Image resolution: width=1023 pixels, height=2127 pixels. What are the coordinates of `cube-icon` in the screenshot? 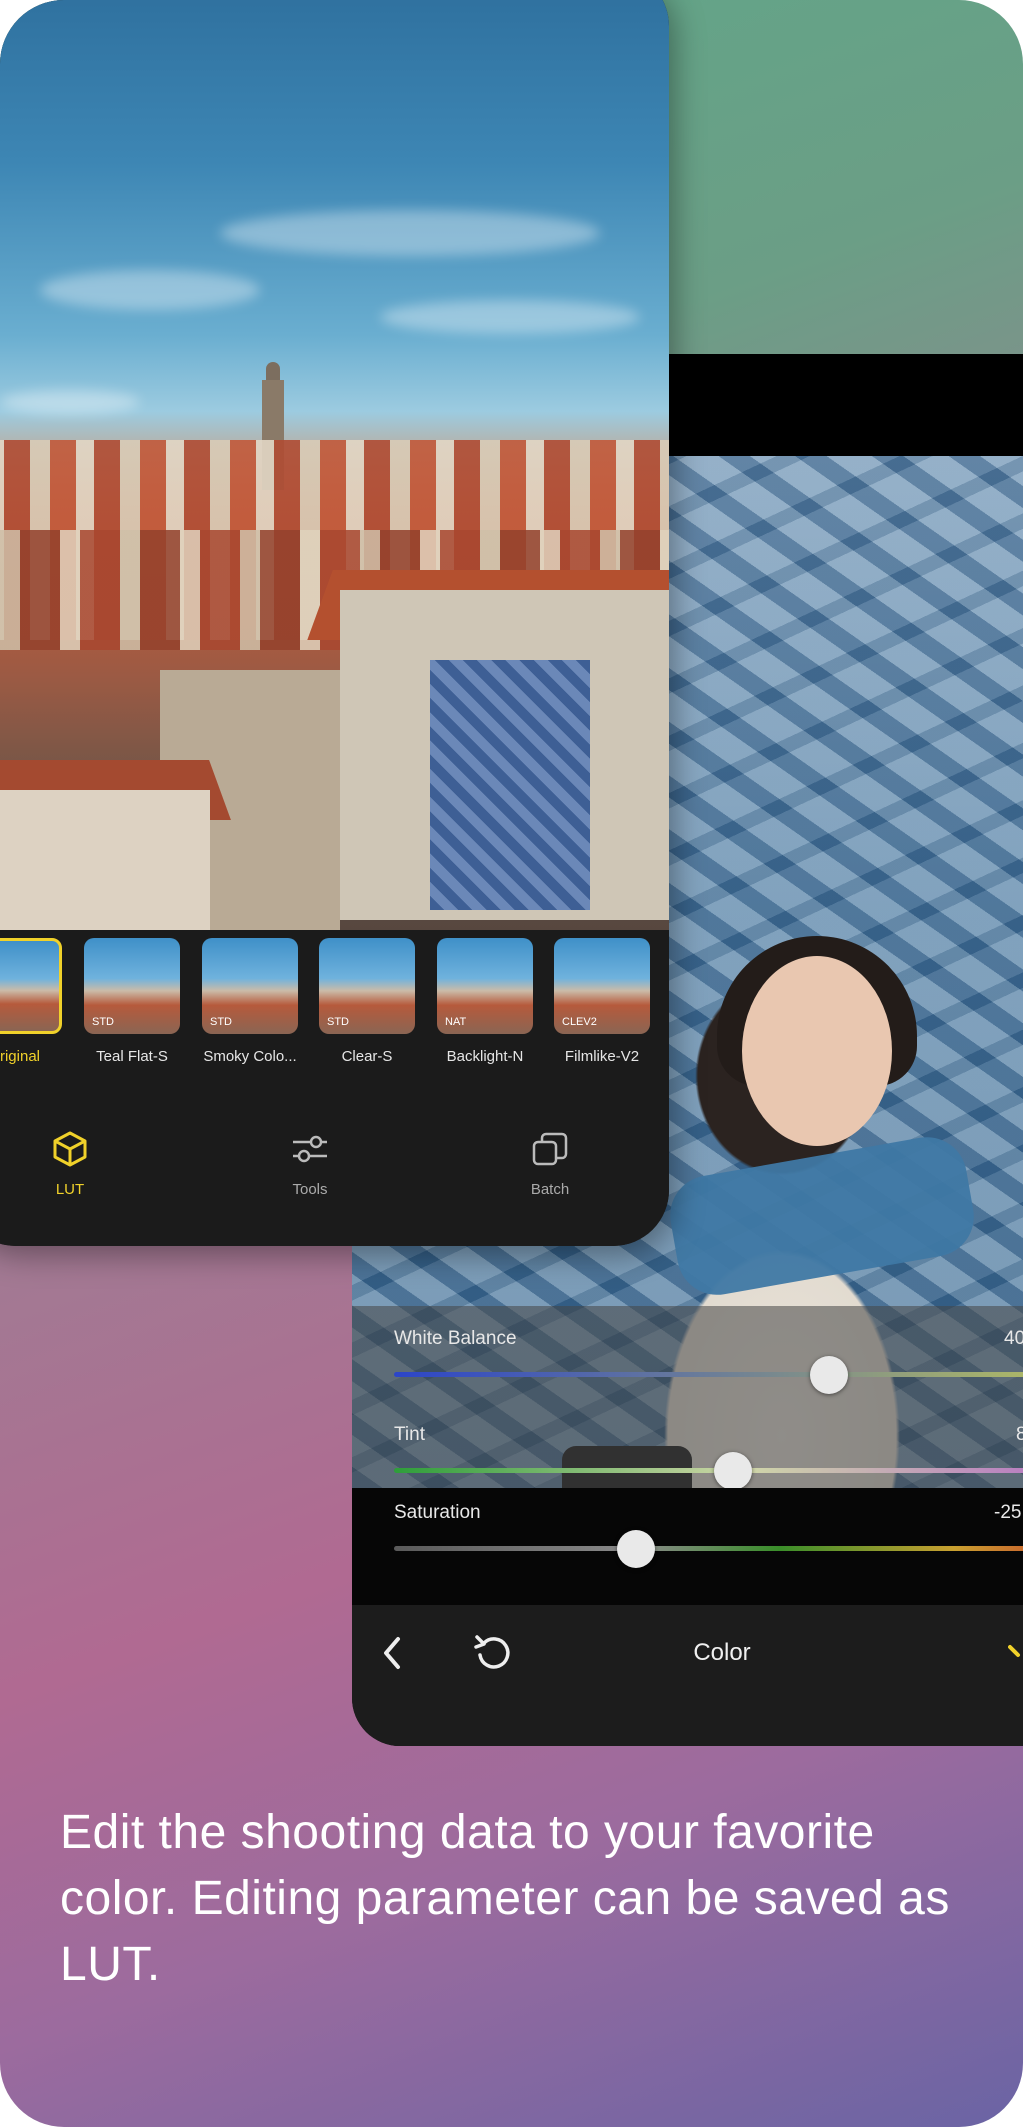 It's located at (70, 1151).